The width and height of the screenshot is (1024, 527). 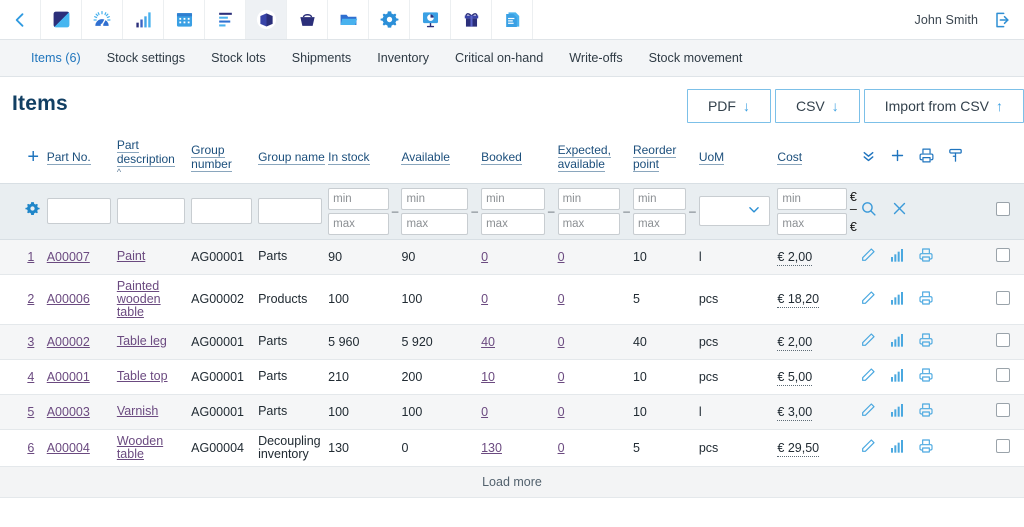 What do you see at coordinates (868, 211) in the screenshot?
I see `search-icon` at bounding box center [868, 211].